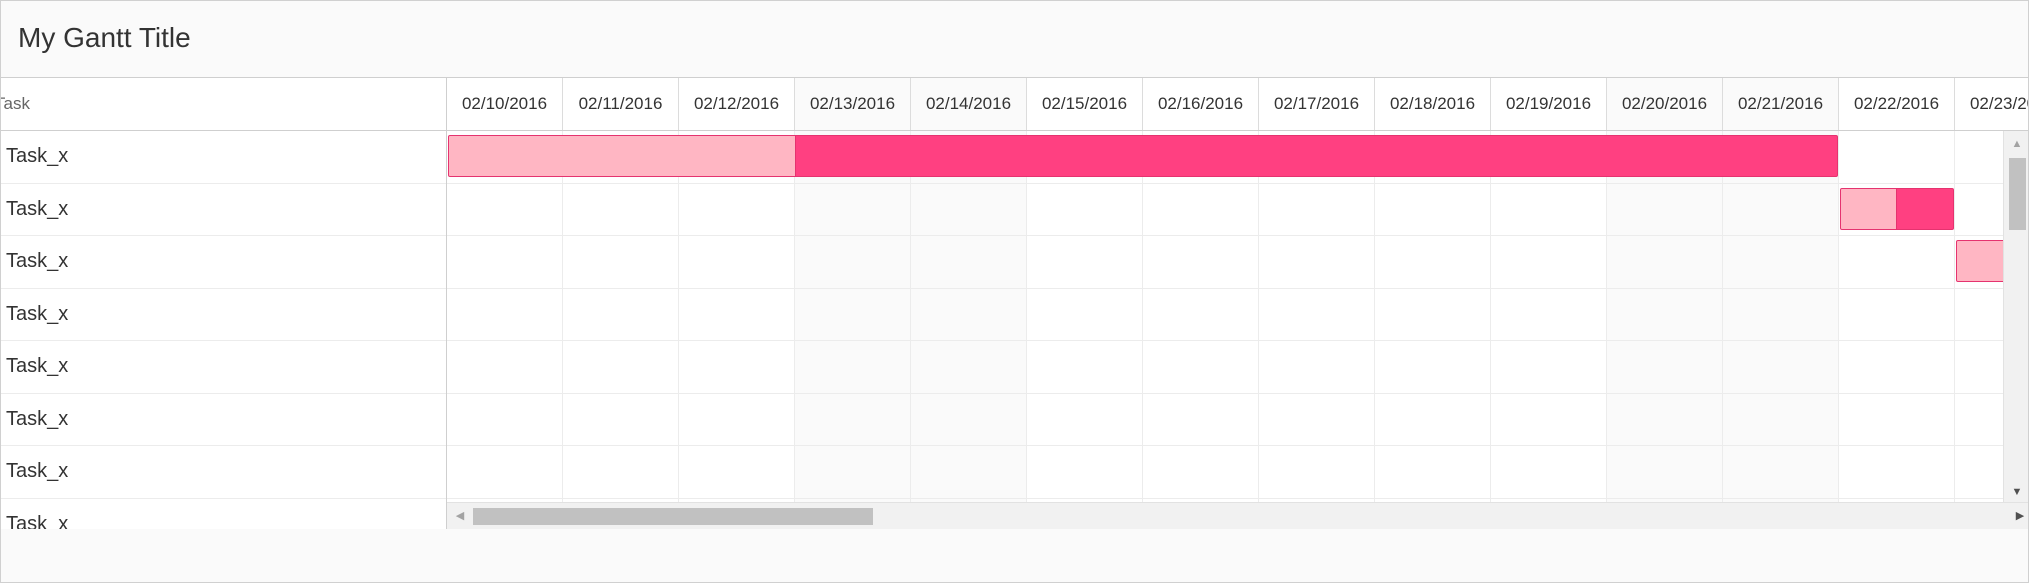 The height and width of the screenshot is (585, 2032). What do you see at coordinates (1781, 104) in the screenshot?
I see `date-header-cell: 02/21/2016` at bounding box center [1781, 104].